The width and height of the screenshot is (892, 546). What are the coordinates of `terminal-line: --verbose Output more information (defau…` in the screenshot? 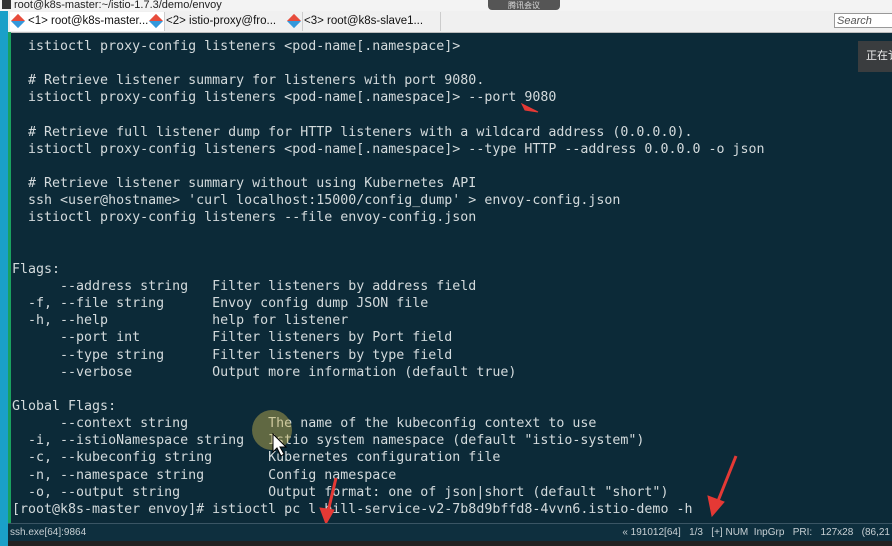 It's located at (264, 372).